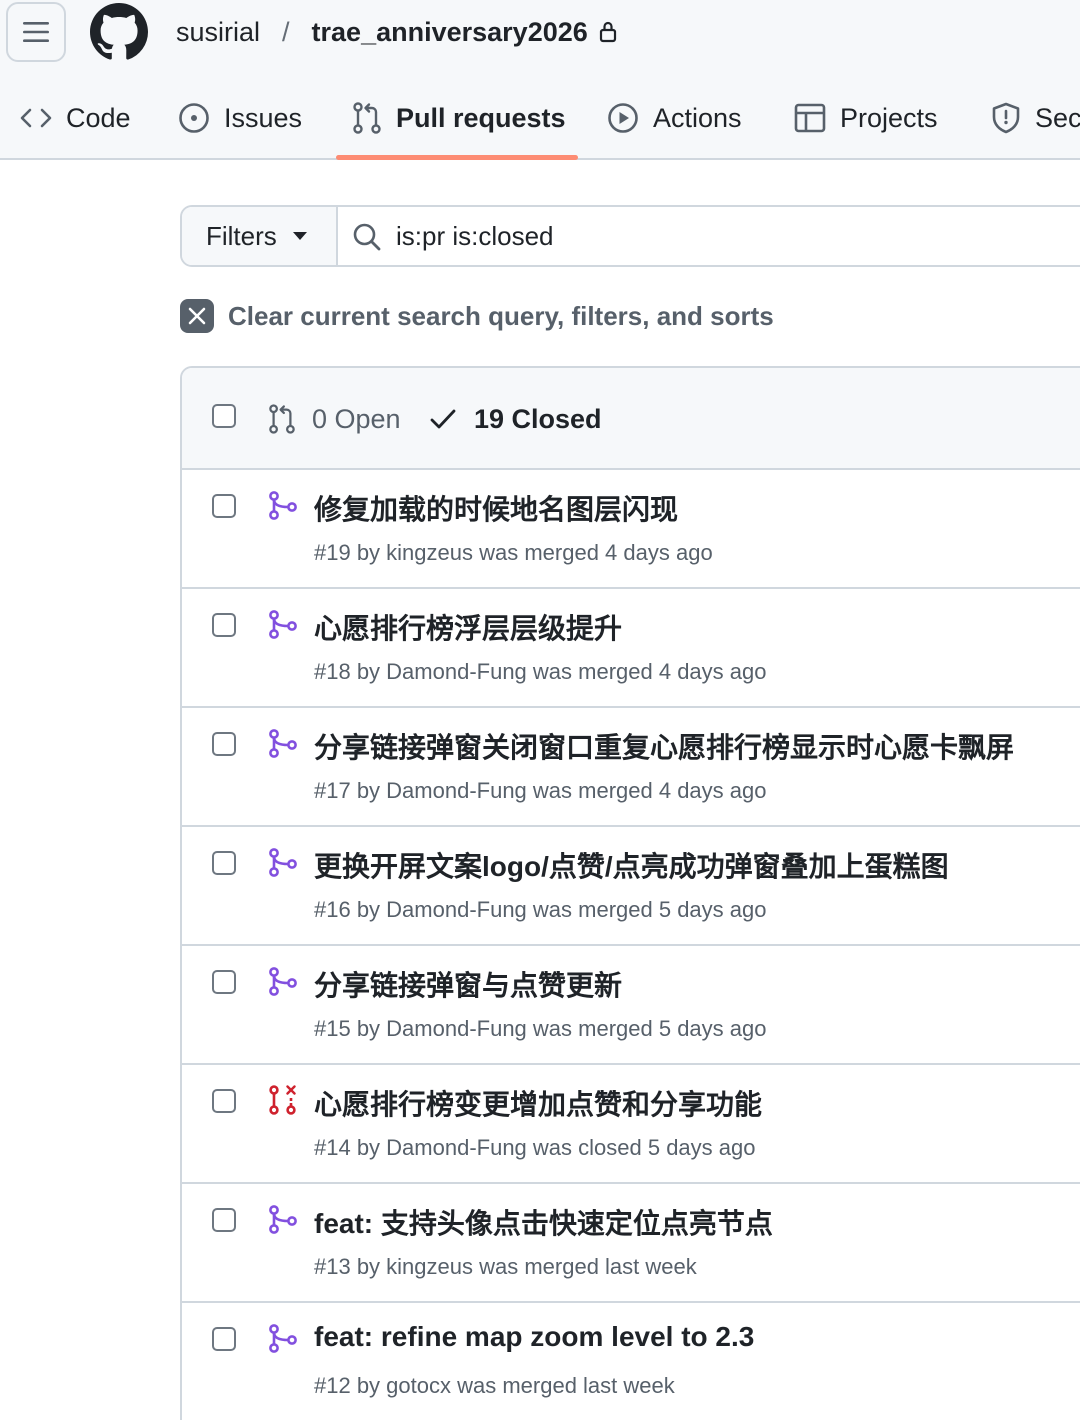 The image size is (1080, 1420). I want to click on tab-issues: Issues, so click(240, 118).